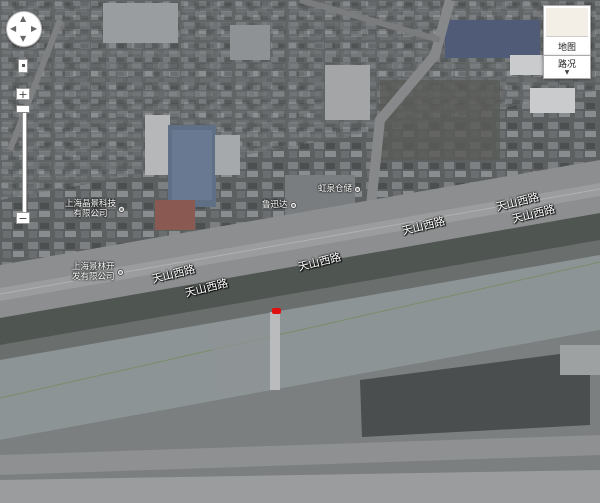 The height and width of the screenshot is (503, 600). What do you see at coordinates (23, 19) in the screenshot?
I see `pan-up-icon: ▲` at bounding box center [23, 19].